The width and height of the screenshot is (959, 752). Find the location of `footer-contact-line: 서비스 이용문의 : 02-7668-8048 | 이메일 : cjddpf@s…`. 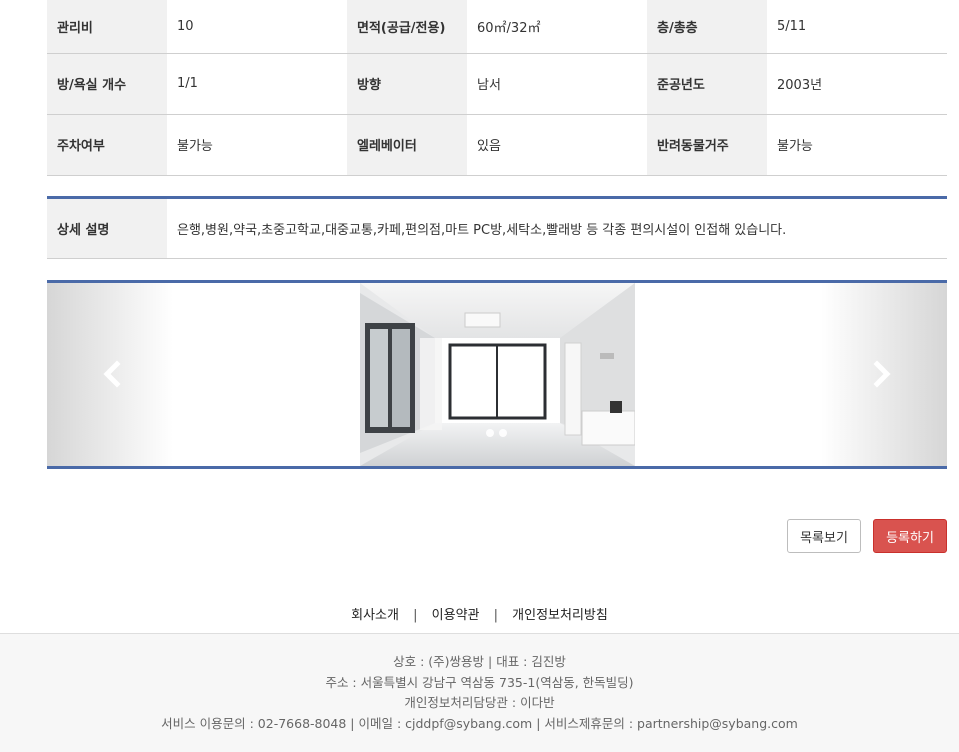

footer-contact-line: 서비스 이용문의 : 02-7668-8048 | 이메일 : cjddpf@s… is located at coordinates (479, 723).